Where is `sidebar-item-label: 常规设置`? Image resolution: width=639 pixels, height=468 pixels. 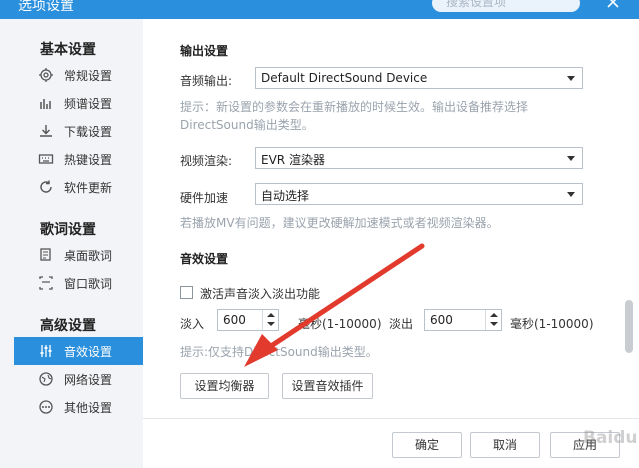
sidebar-item-label: 常规设置 is located at coordinates (88, 76).